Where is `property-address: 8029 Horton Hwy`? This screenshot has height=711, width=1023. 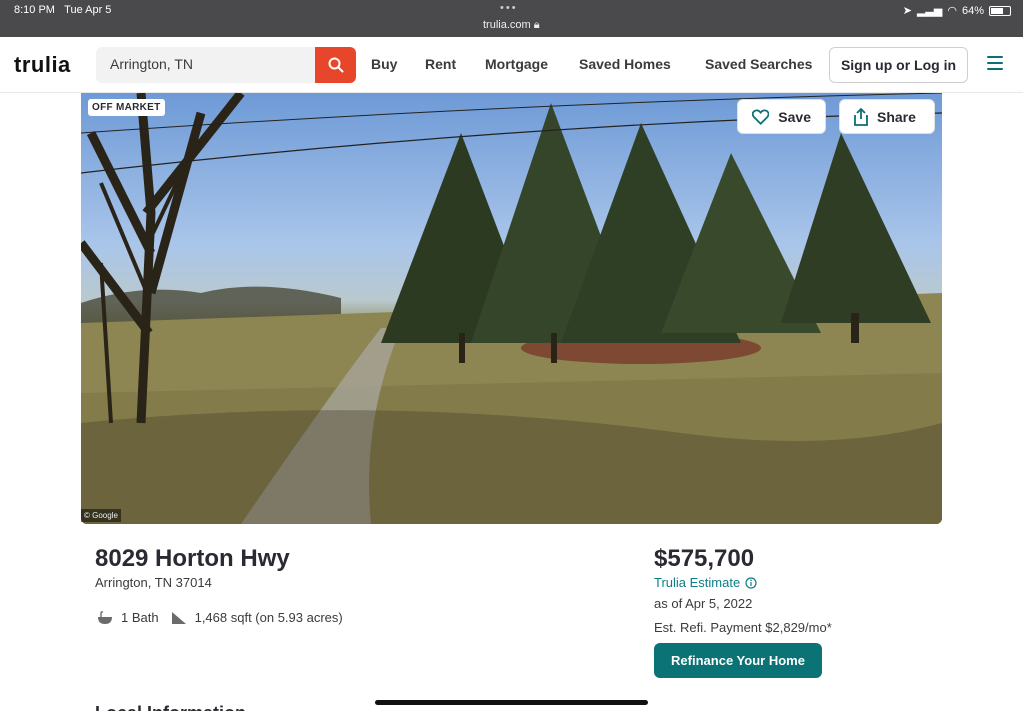
property-address: 8029 Horton Hwy is located at coordinates (192, 558).